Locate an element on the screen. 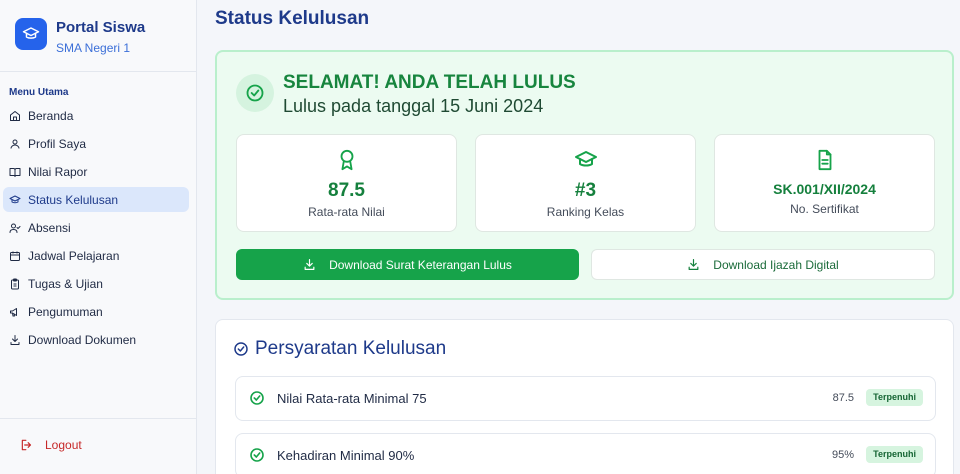 Image resolution: width=960 pixels, height=474 pixels. sidebar-item-status-kelulusan: Status Kelulusan is located at coordinates (96, 199).